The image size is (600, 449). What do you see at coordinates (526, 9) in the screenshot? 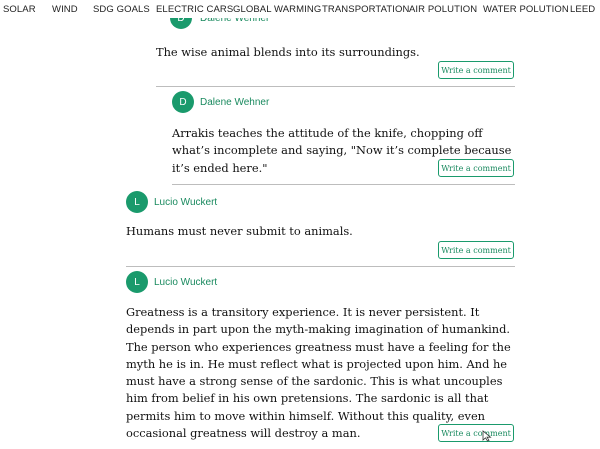
I see `nav-item-water-polution: WATER POLUTION` at bounding box center [526, 9].